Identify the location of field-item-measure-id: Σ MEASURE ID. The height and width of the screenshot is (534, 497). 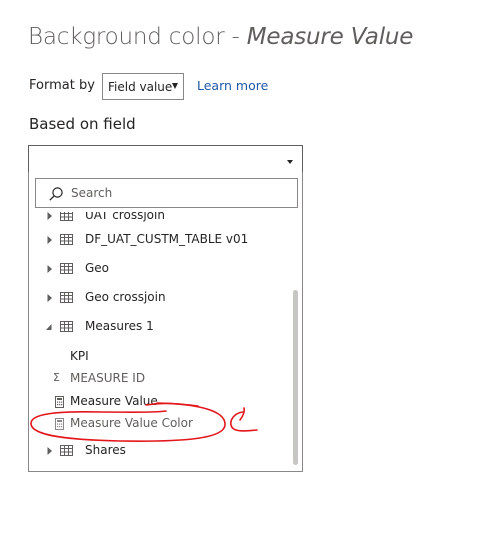
(160, 379).